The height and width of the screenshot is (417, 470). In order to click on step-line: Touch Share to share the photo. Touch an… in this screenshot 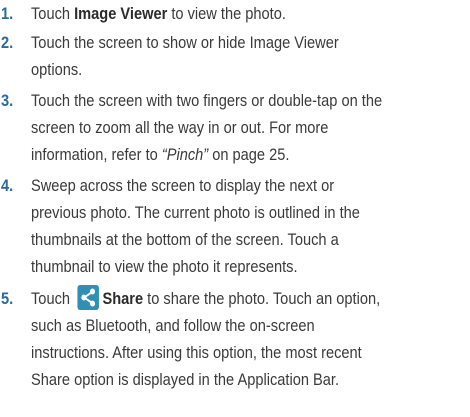, I will do `click(248, 298)`.